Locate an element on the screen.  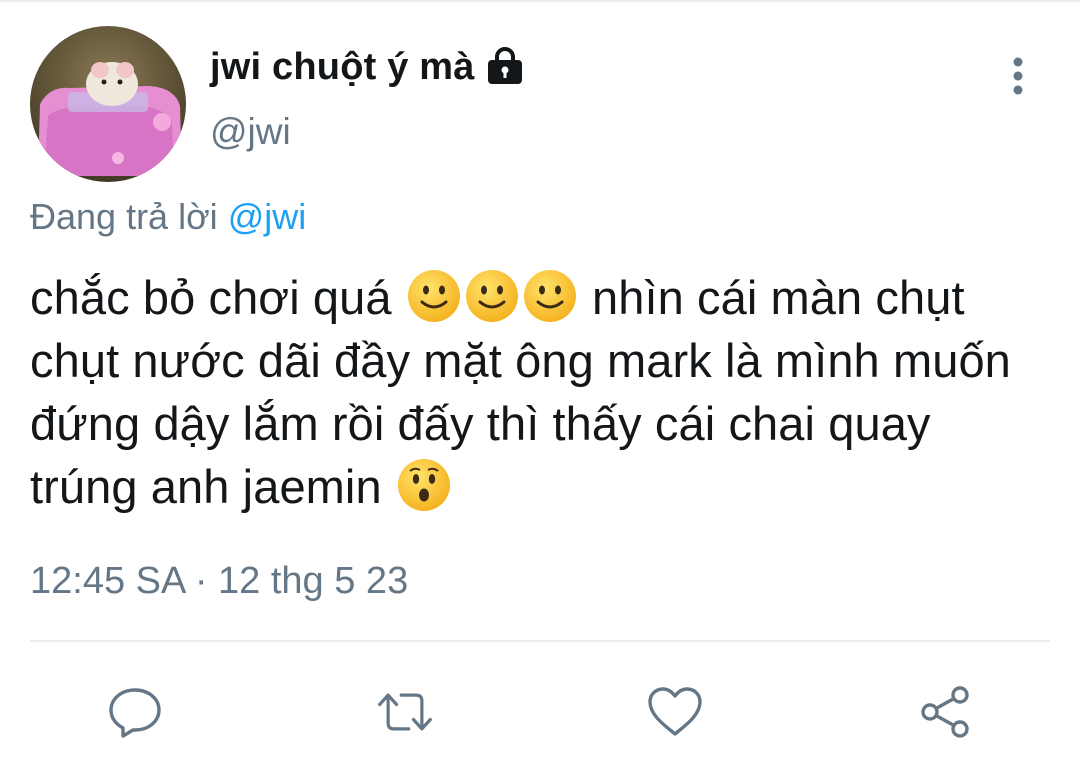
comment-icon is located at coordinates (135, 713).